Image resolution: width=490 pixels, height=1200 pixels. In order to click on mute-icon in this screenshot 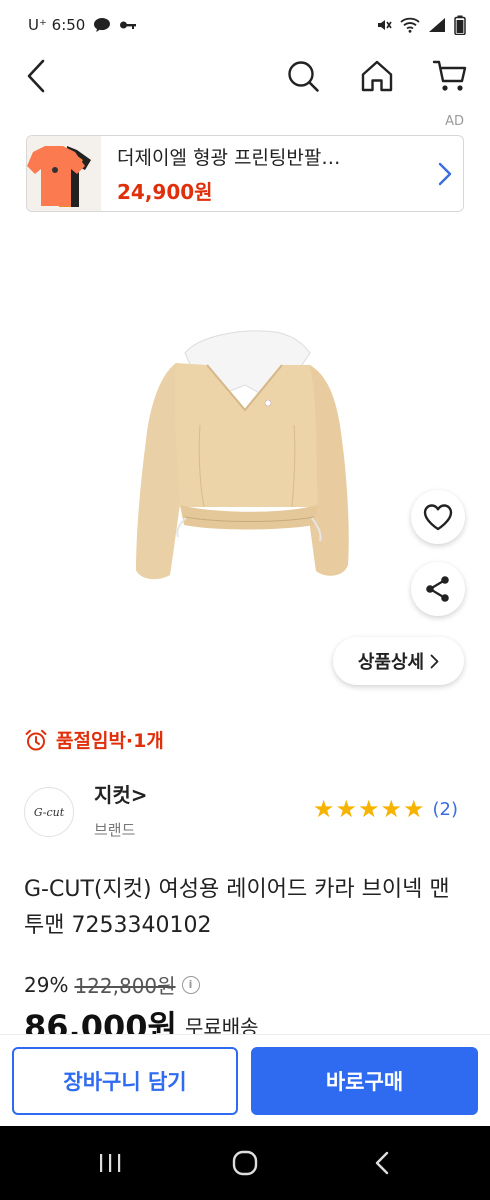, I will do `click(385, 25)`.